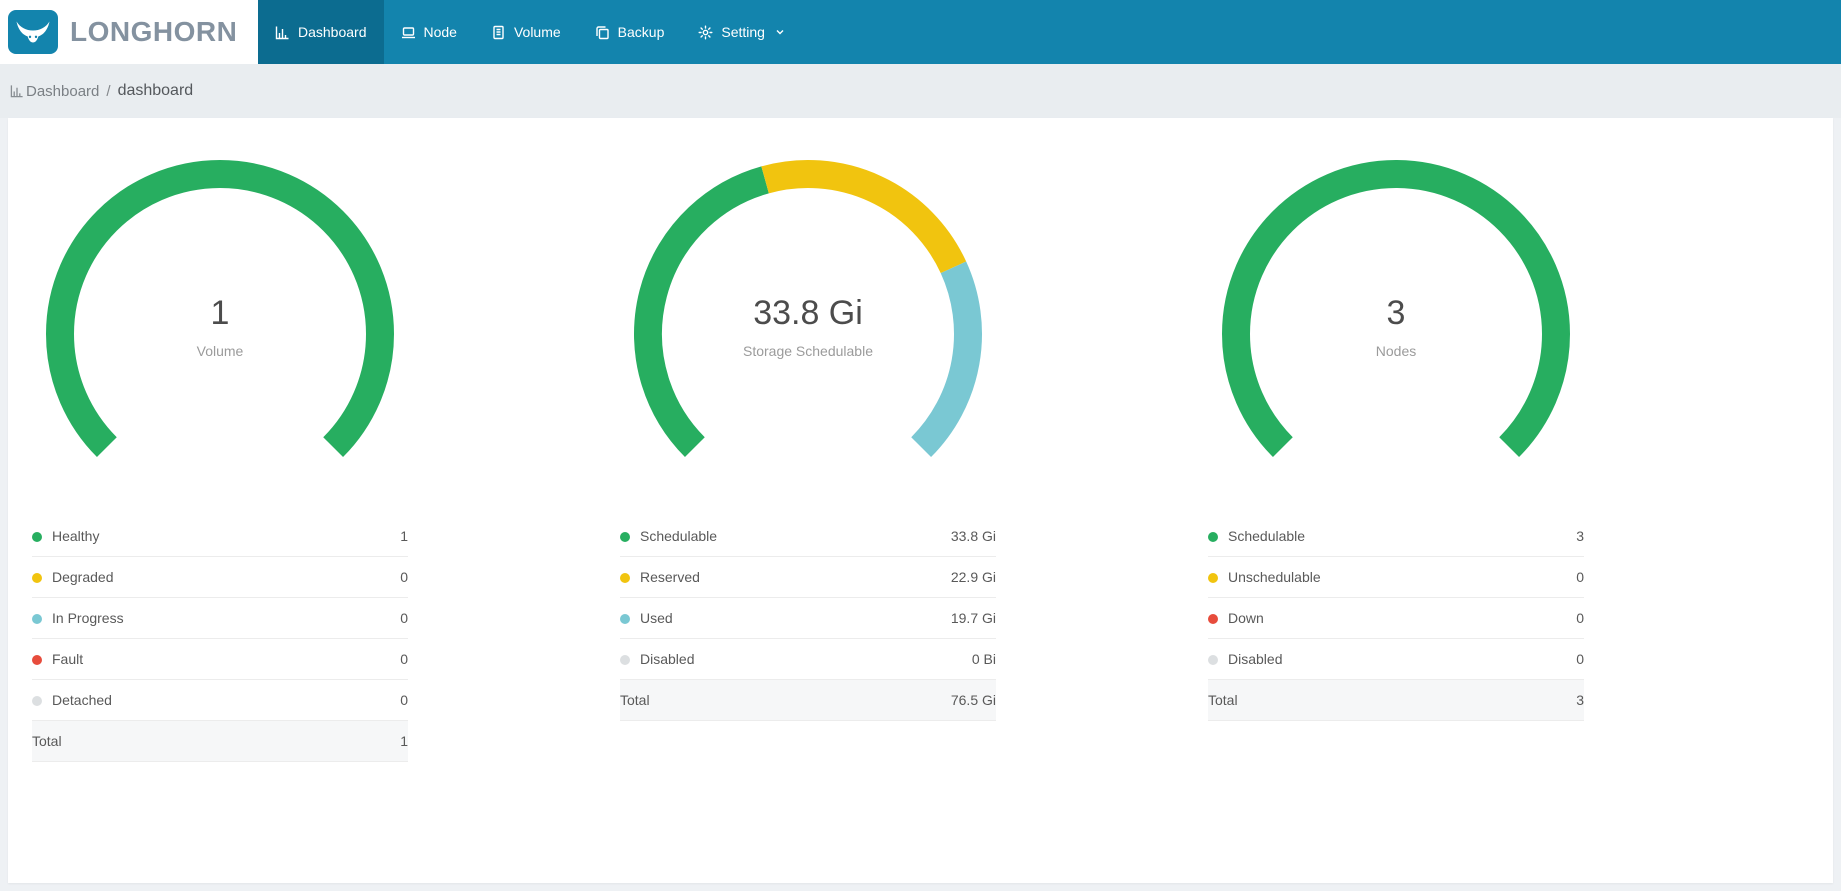 This screenshot has height=891, width=1841. Describe the element at coordinates (705, 32) in the screenshot. I see `setting-icon` at that location.